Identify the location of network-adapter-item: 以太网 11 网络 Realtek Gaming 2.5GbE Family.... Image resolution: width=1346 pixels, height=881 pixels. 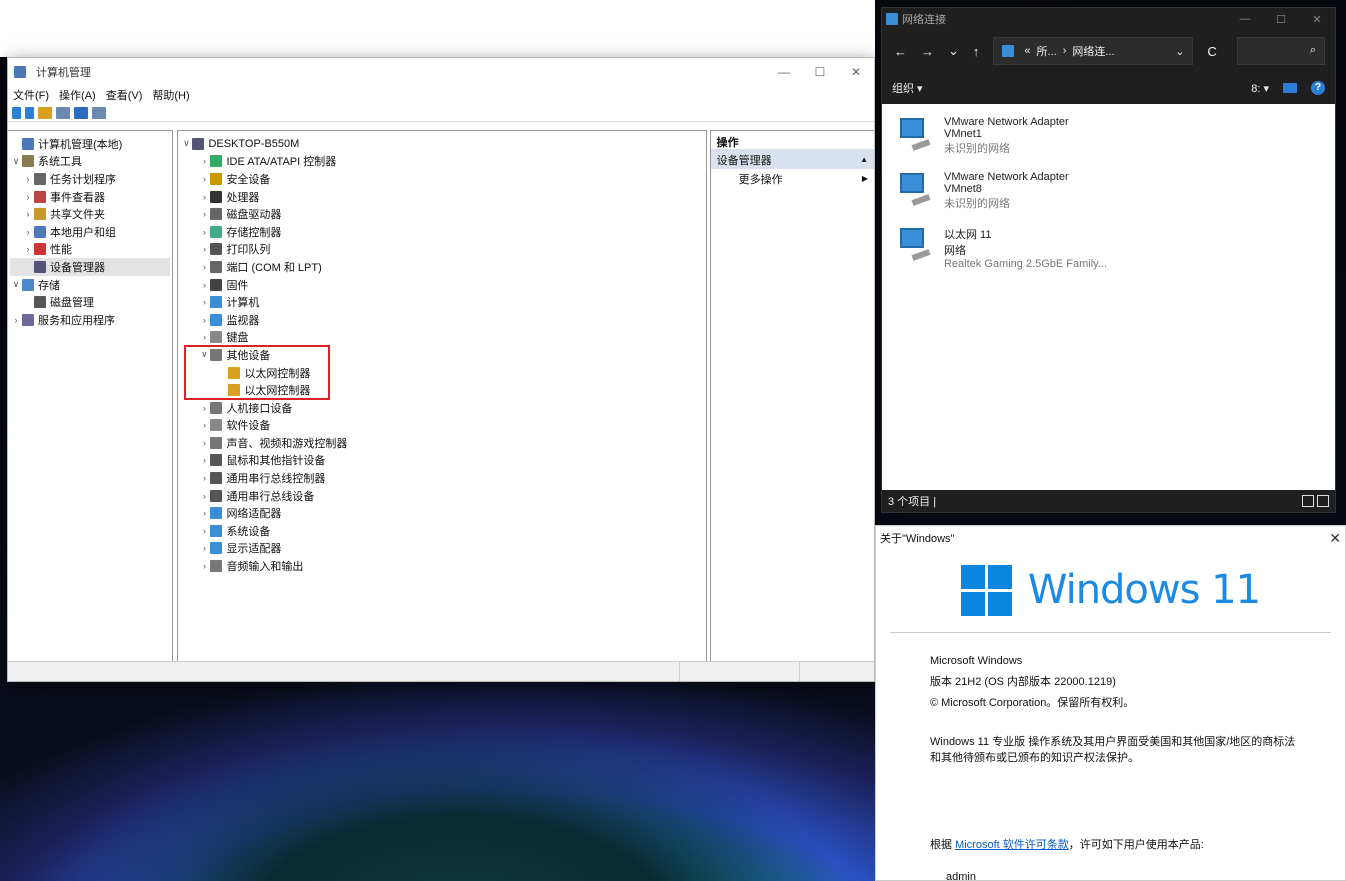
(1108, 251).